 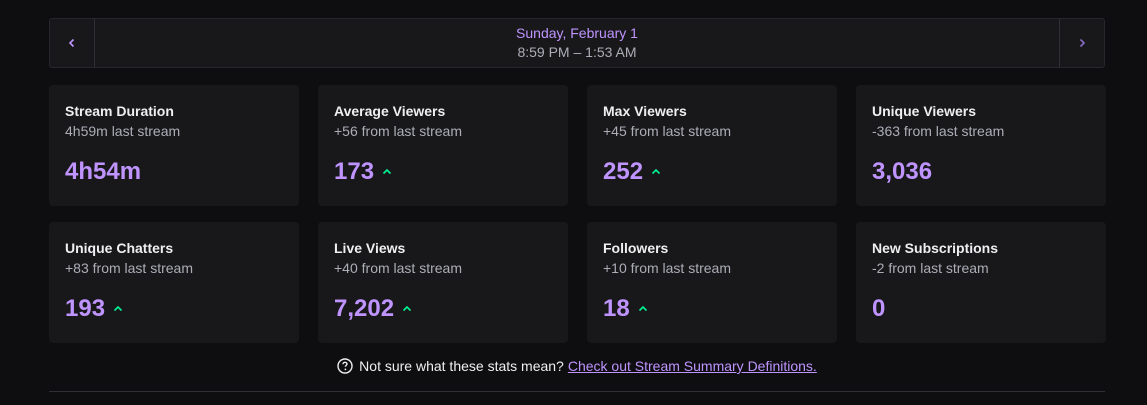 I want to click on stat-value: 193, so click(x=85, y=308).